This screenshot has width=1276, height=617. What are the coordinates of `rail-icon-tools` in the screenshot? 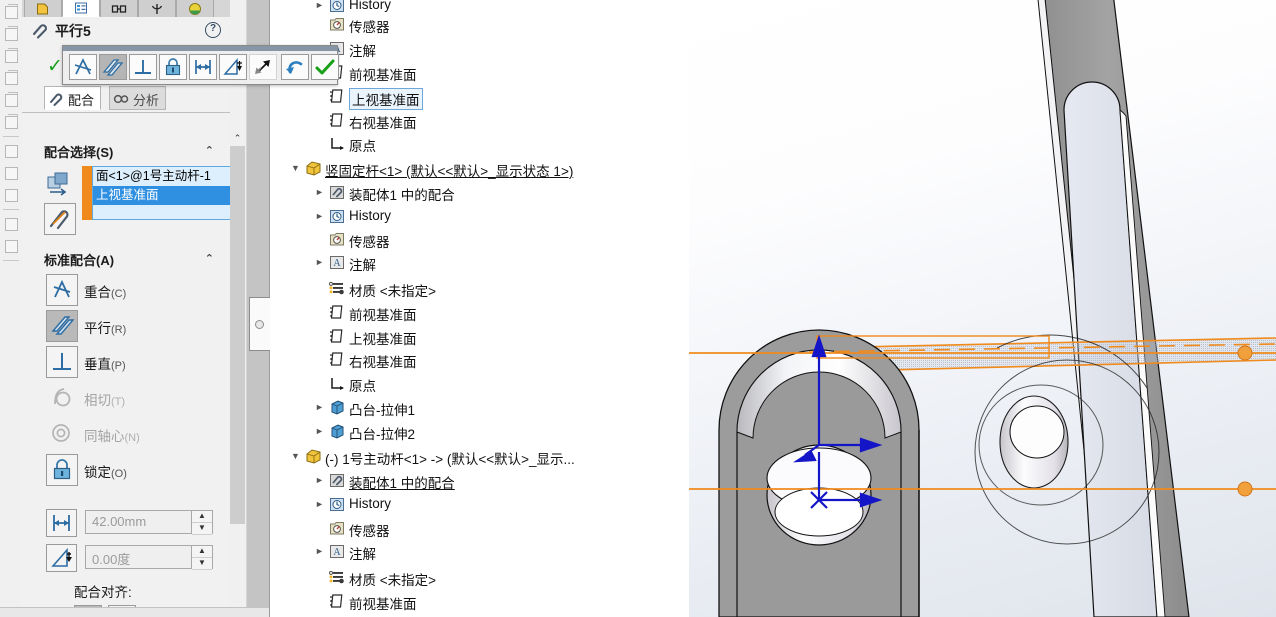 It's located at (11, 173).